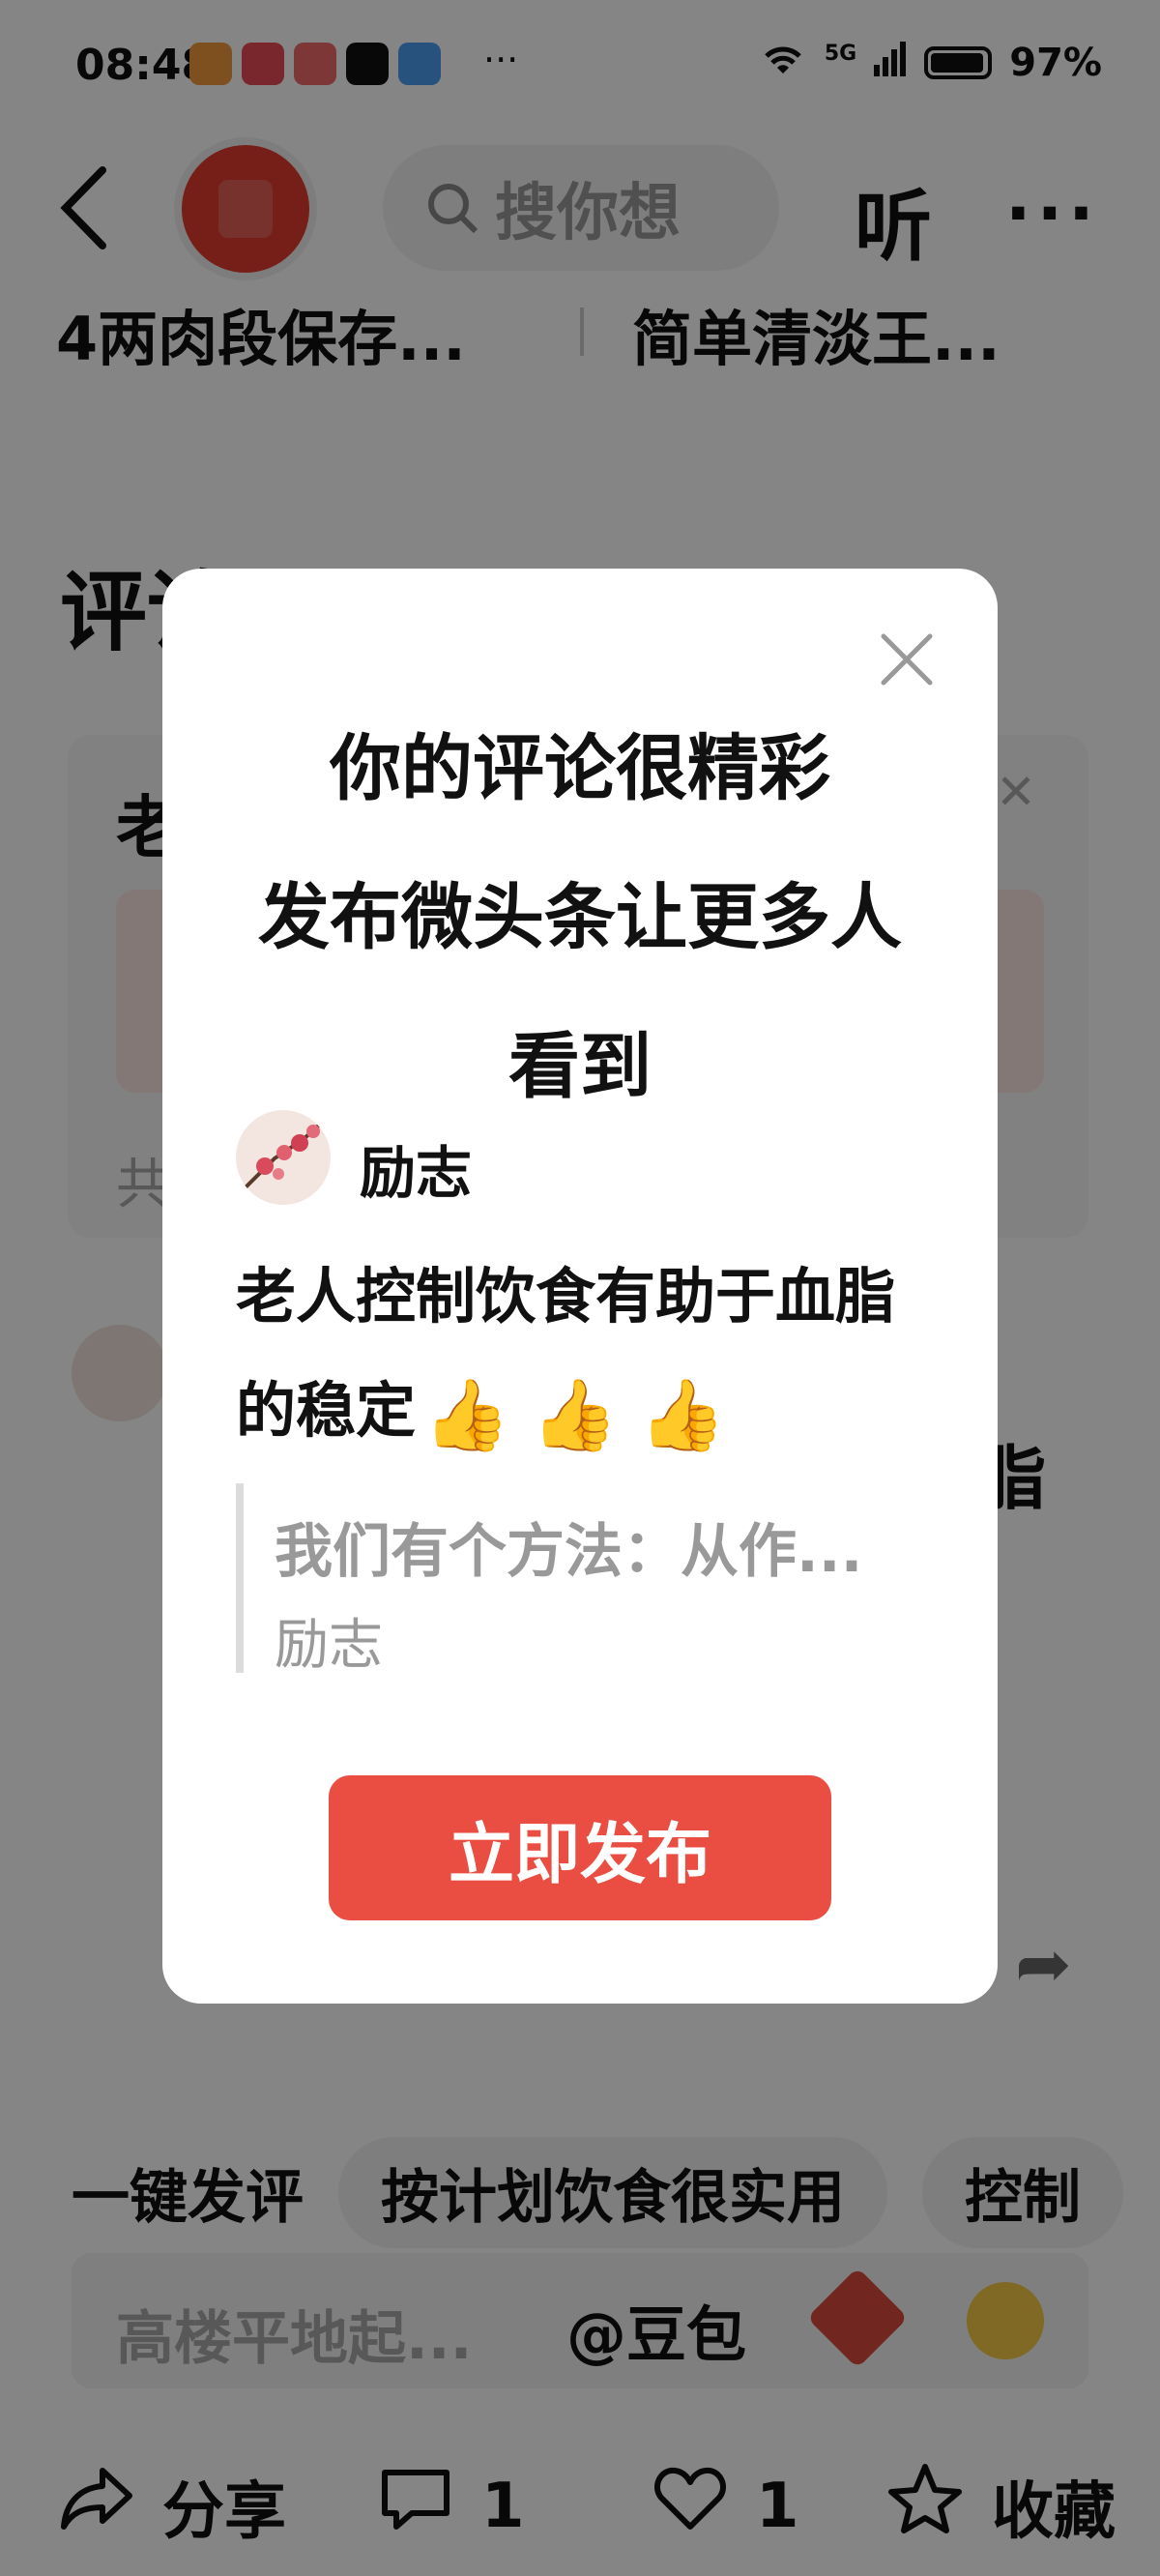 This screenshot has width=1160, height=2576. What do you see at coordinates (580, 768) in the screenshot?
I see `dialog-title-line1: 你的评论很精彩` at bounding box center [580, 768].